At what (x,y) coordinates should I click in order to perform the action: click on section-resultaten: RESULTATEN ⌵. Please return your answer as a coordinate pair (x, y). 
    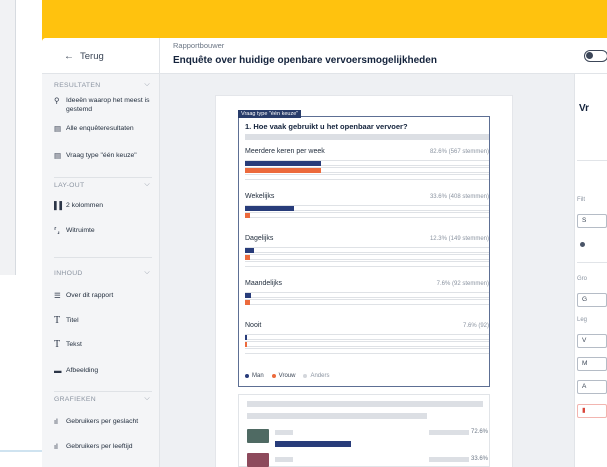
    Looking at the image, I should click on (101, 87).